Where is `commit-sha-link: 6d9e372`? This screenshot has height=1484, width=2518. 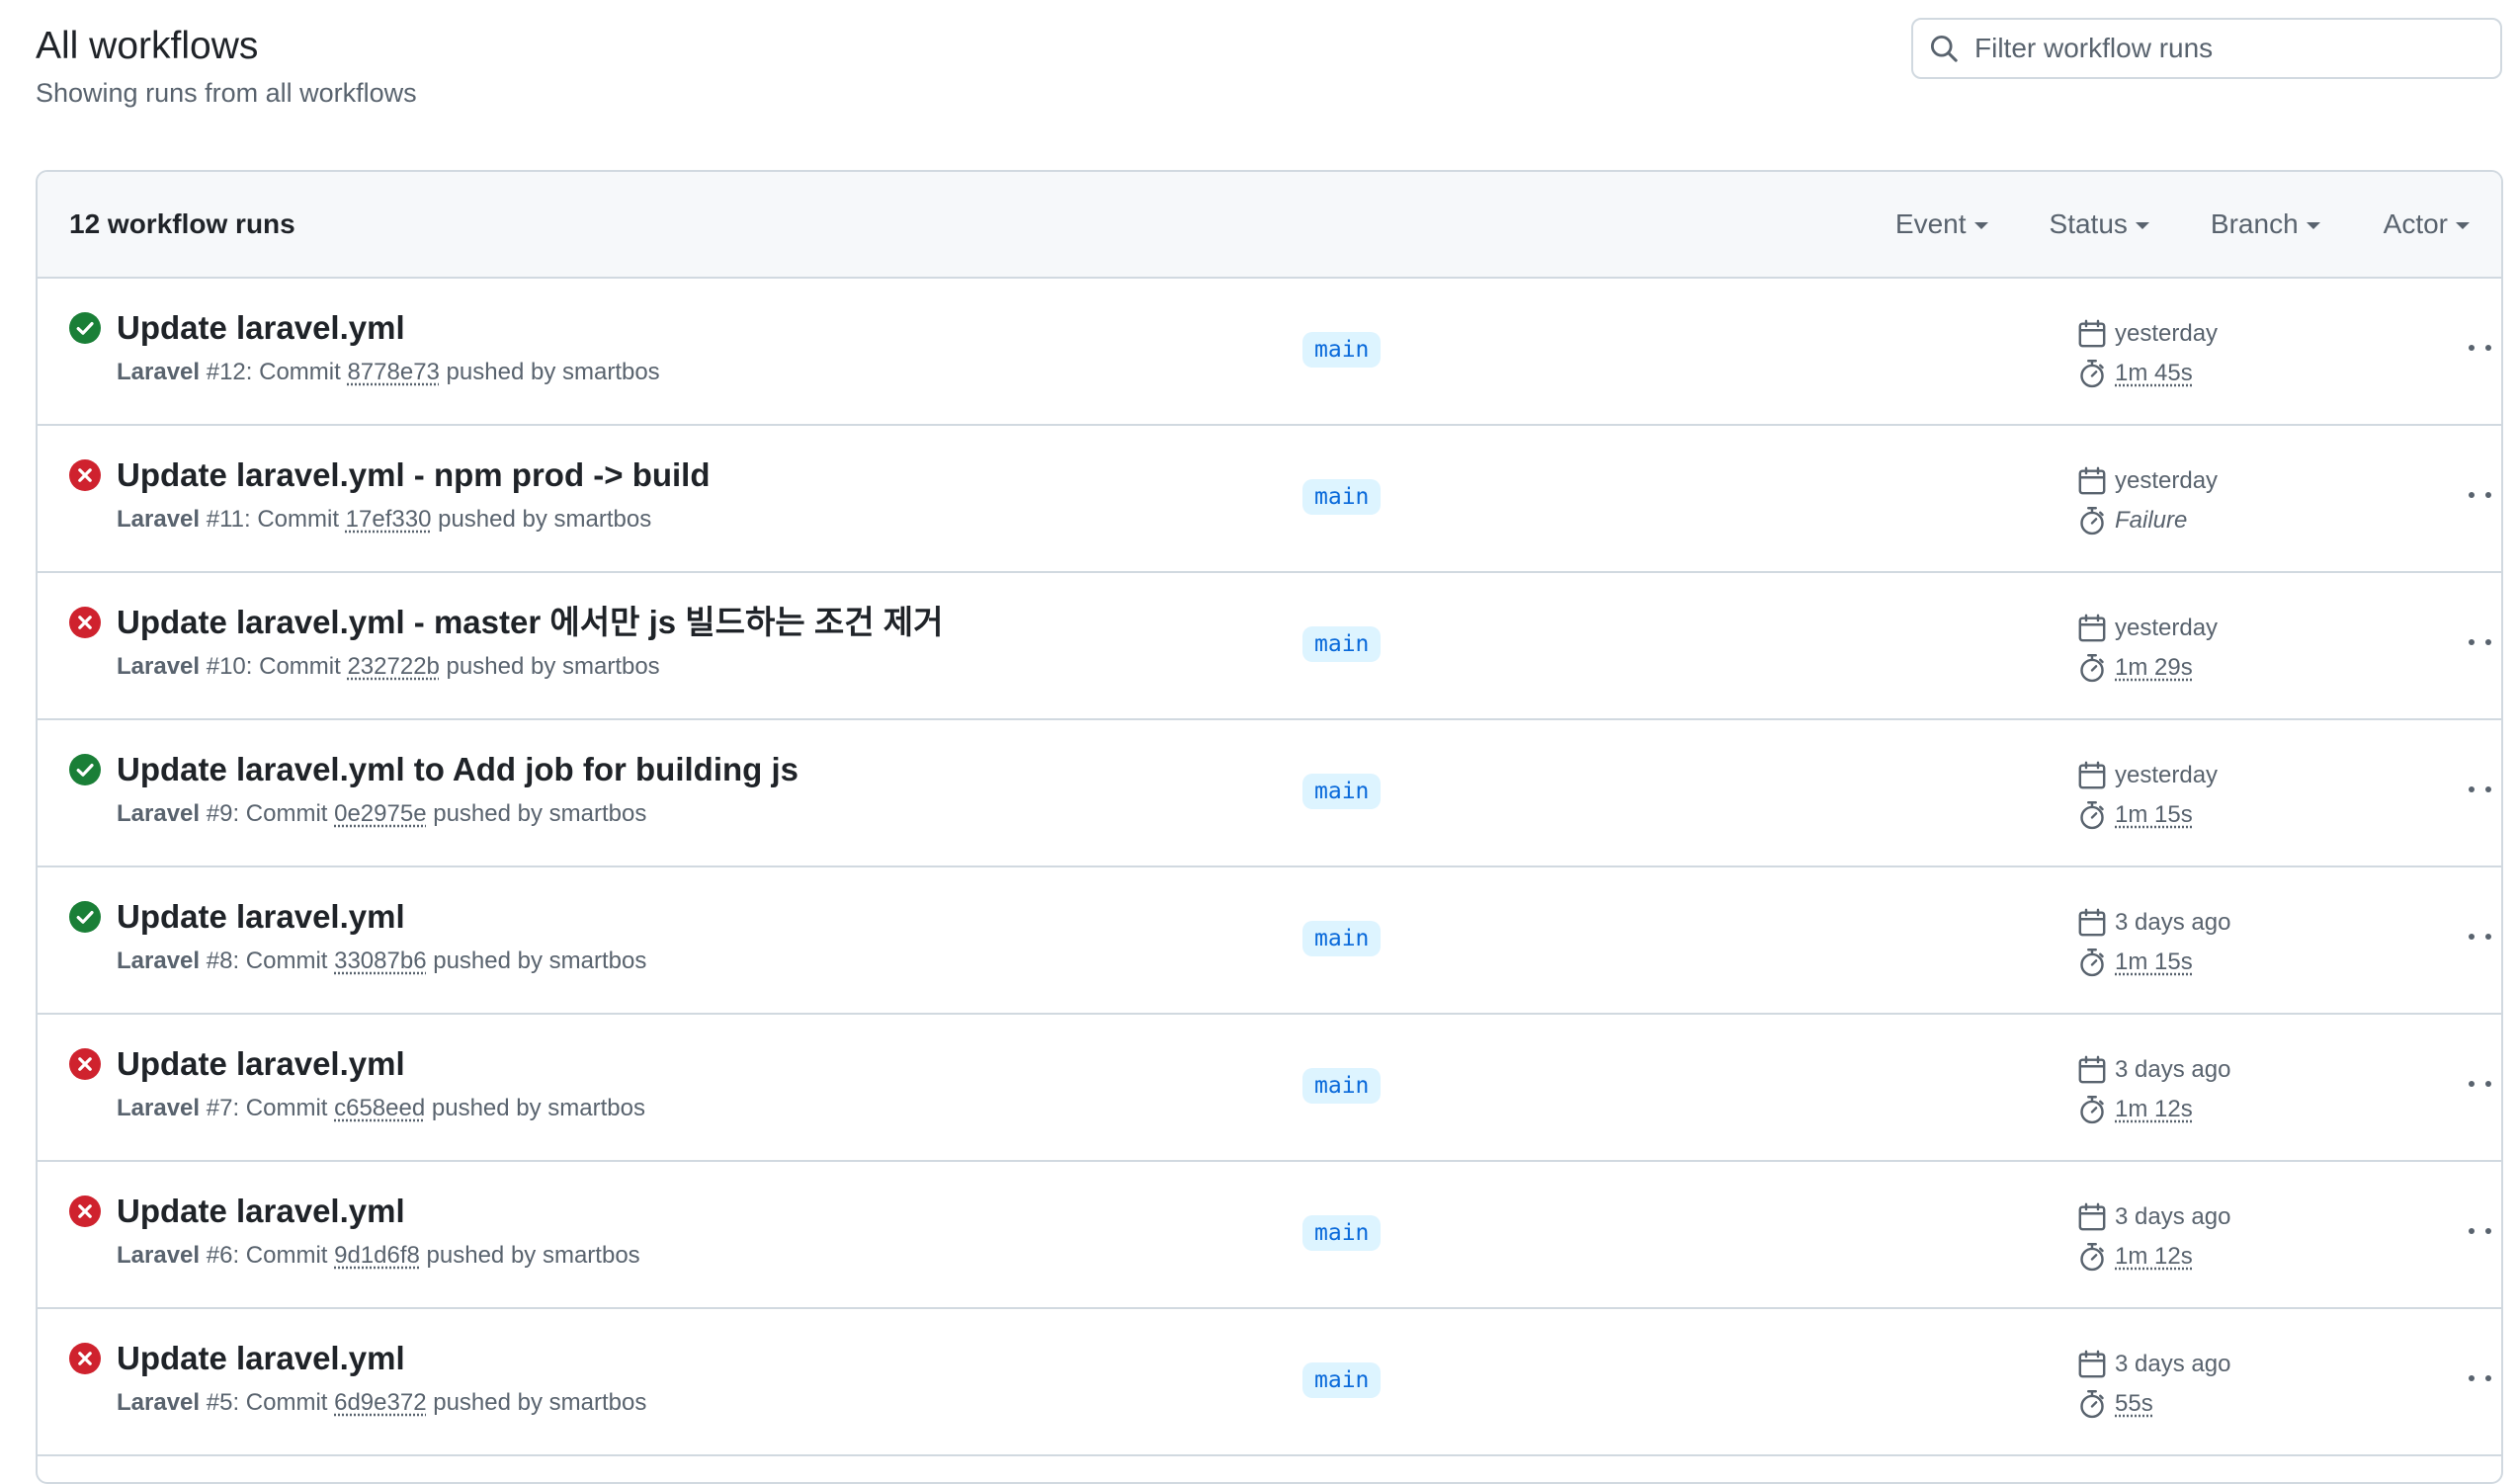
commit-sha-link: 6d9e372 is located at coordinates (380, 1402).